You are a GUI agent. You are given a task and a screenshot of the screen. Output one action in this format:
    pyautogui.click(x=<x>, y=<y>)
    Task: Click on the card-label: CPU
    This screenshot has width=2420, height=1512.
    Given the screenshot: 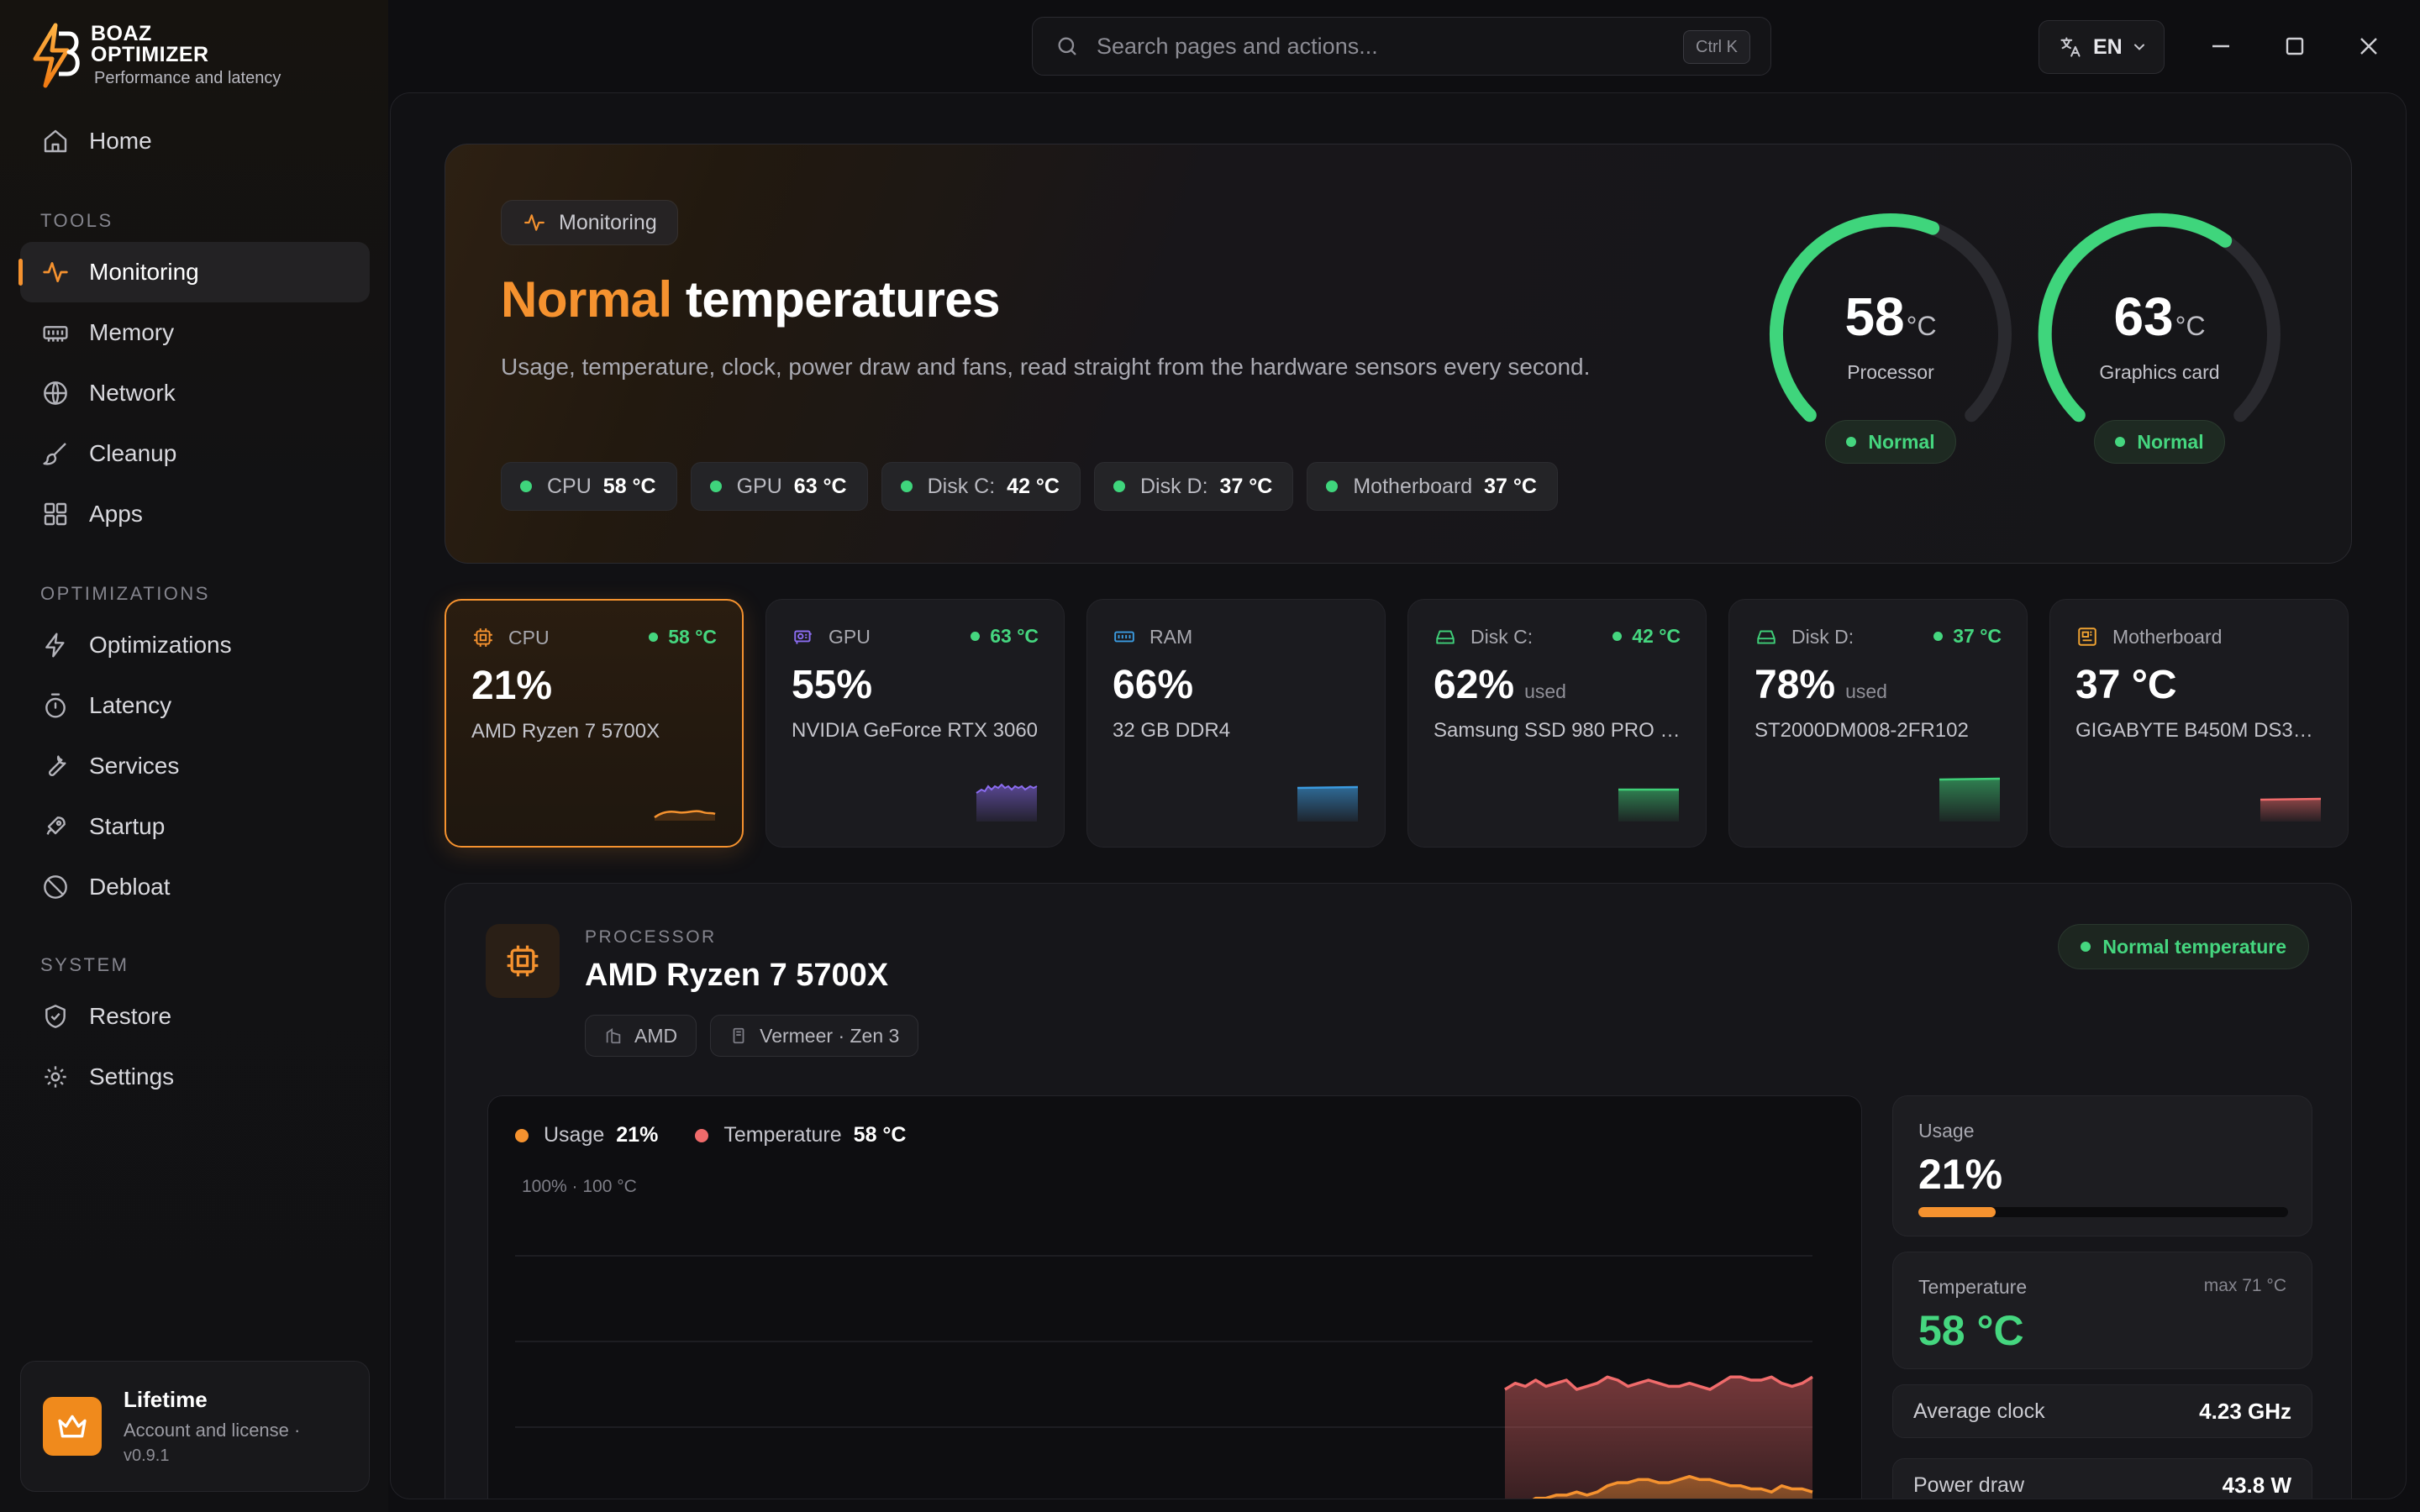 What is the action you would take?
    pyautogui.click(x=529, y=637)
    